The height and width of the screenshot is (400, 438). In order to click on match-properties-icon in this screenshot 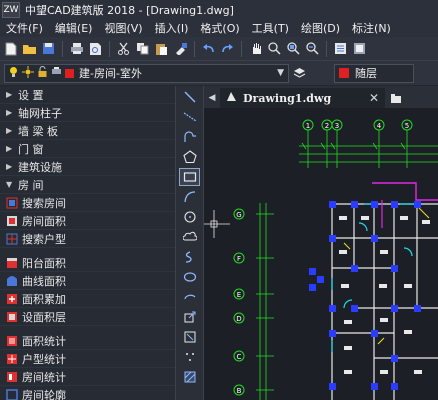, I will do `click(180, 48)`.